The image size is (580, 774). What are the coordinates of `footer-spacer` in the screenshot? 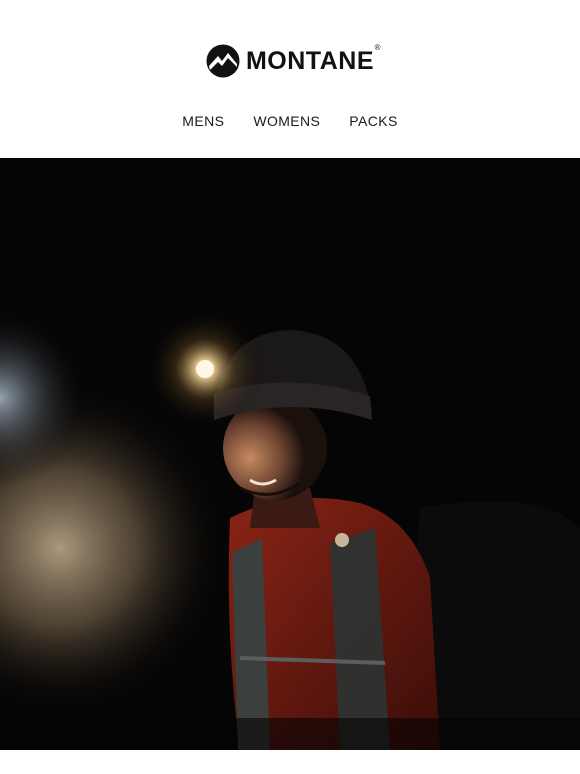 It's located at (290, 762).